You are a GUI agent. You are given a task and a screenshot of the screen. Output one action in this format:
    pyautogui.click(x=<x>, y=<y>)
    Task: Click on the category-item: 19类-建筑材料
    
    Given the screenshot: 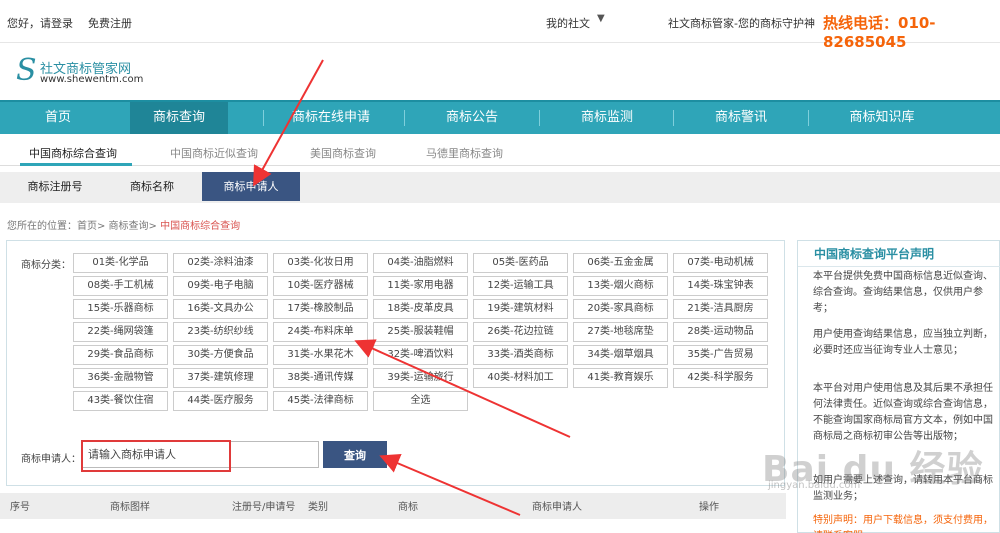 What is the action you would take?
    pyautogui.click(x=520, y=309)
    